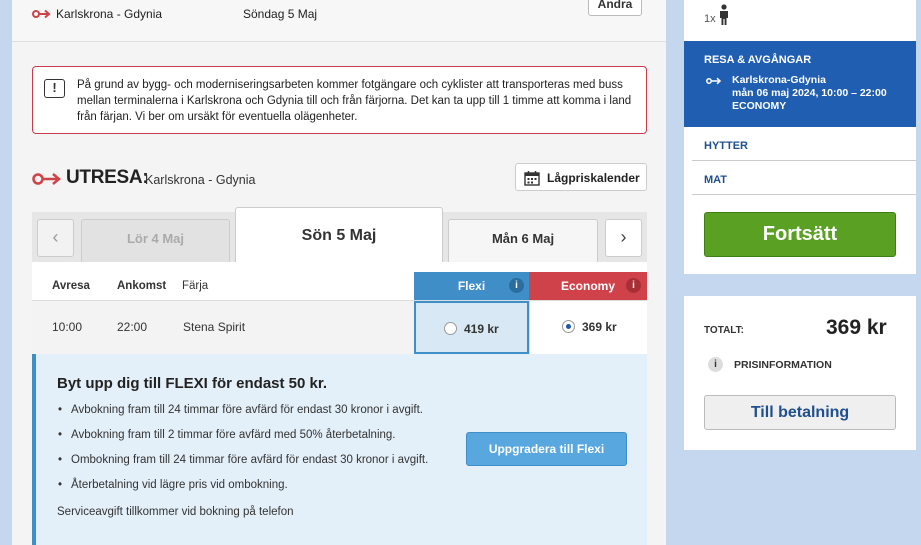  I want to click on outbound-route: Karlskrona - Gdynia, so click(200, 180).